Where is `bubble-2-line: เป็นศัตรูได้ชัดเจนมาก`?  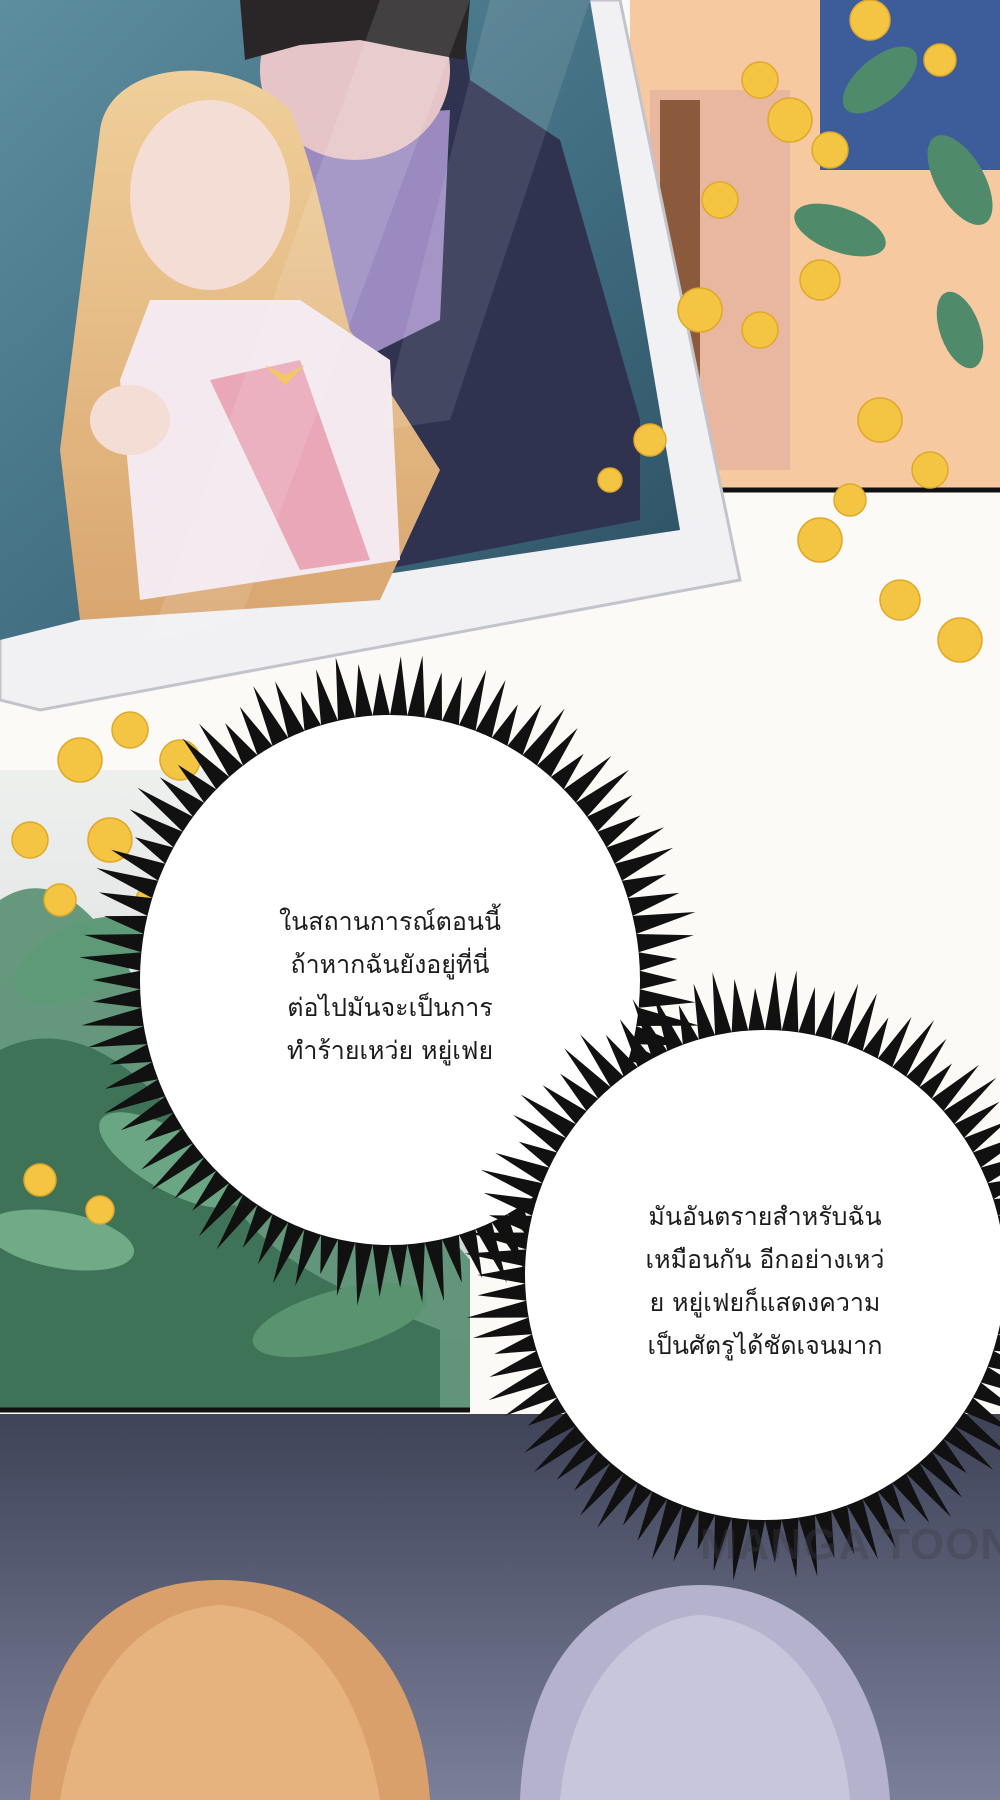
bubble-2-line: เป็นศัตรูได้ชัดเจนมาก is located at coordinates (765, 1345).